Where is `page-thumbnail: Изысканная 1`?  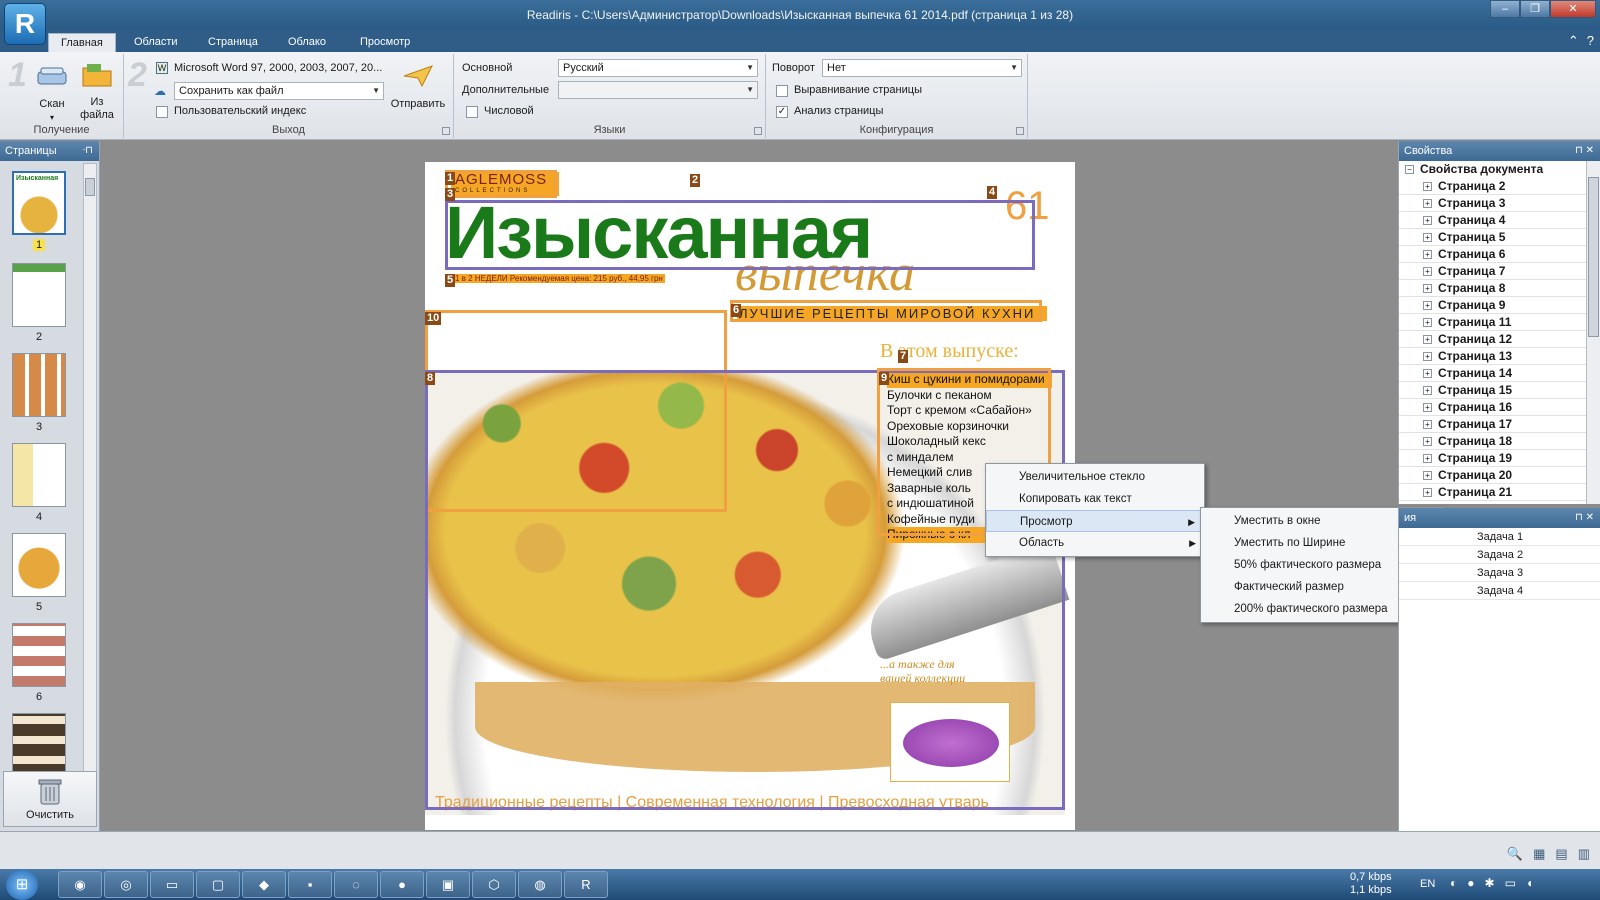
page-thumbnail: Изысканная 1 is located at coordinates (39, 211).